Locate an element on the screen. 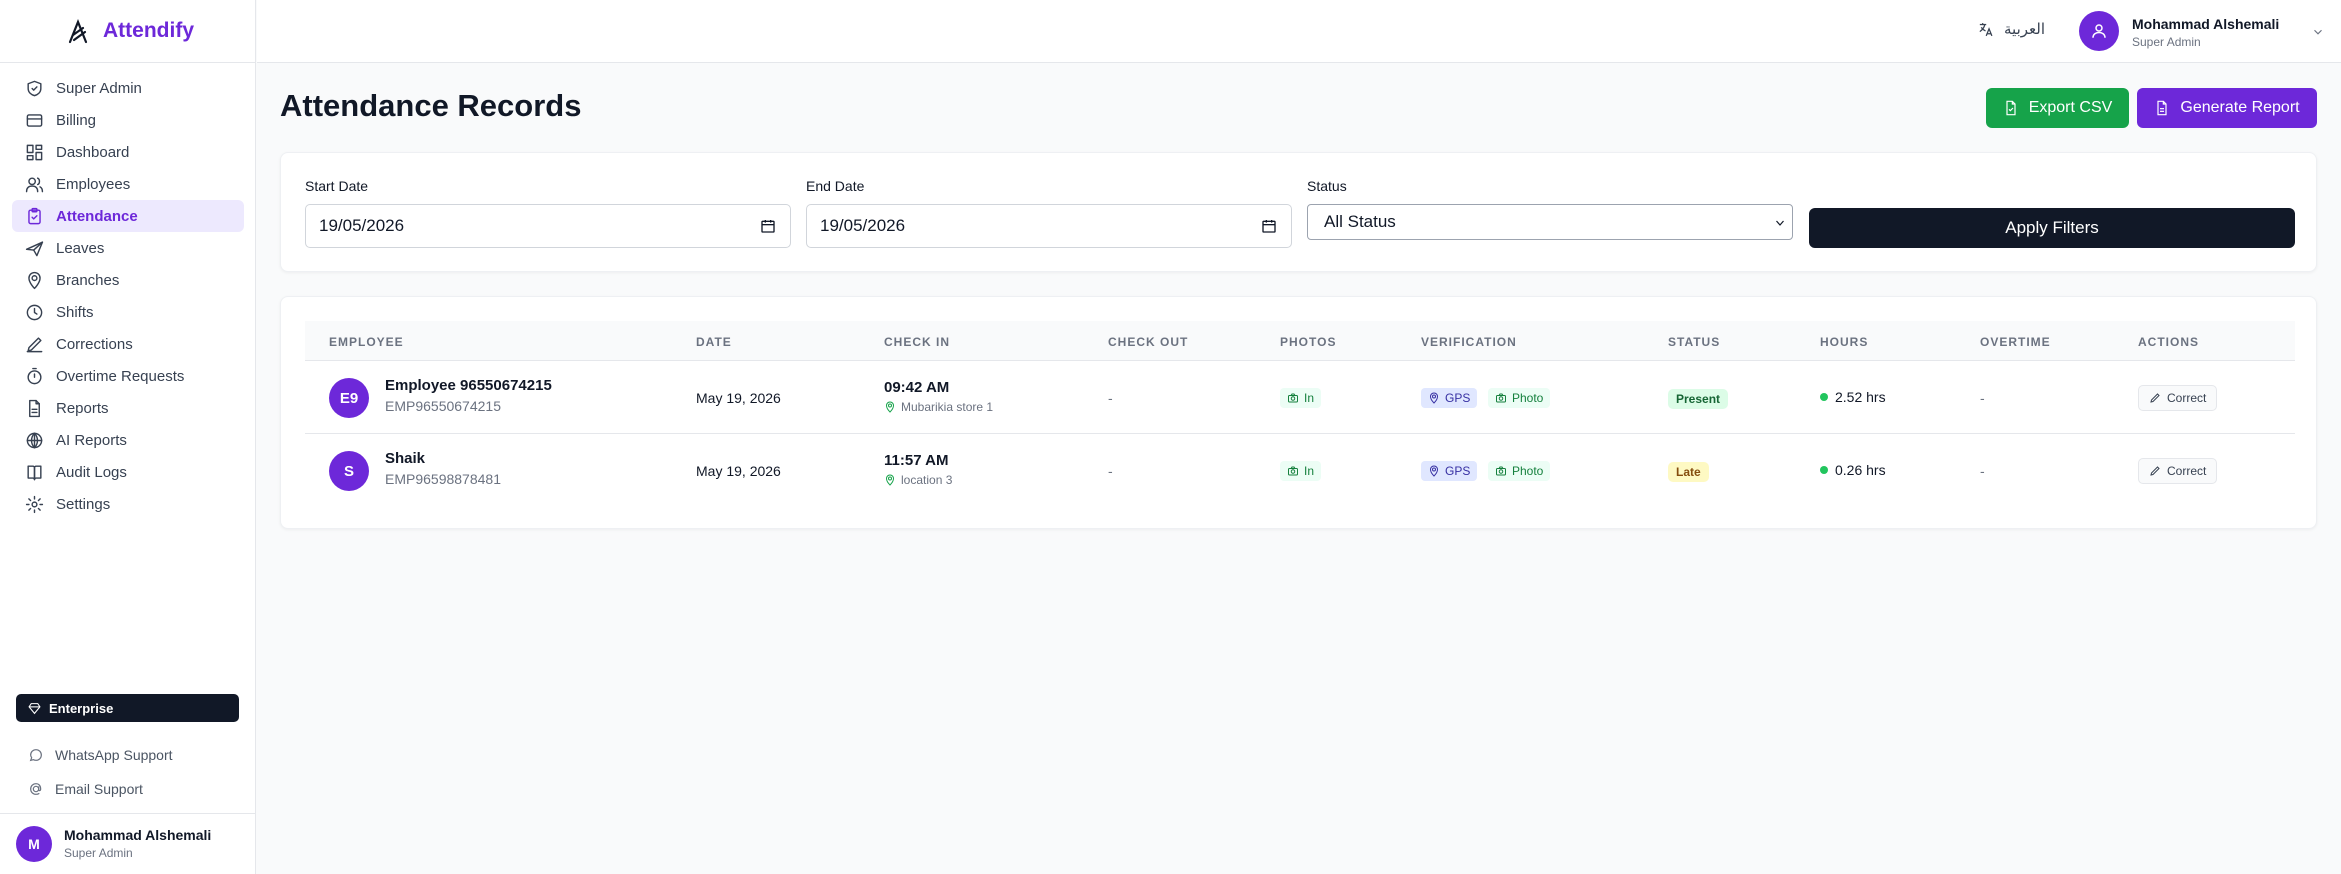 This screenshot has height=874, width=2341. sidebar-item-shifts: Shifts is located at coordinates (128, 312).